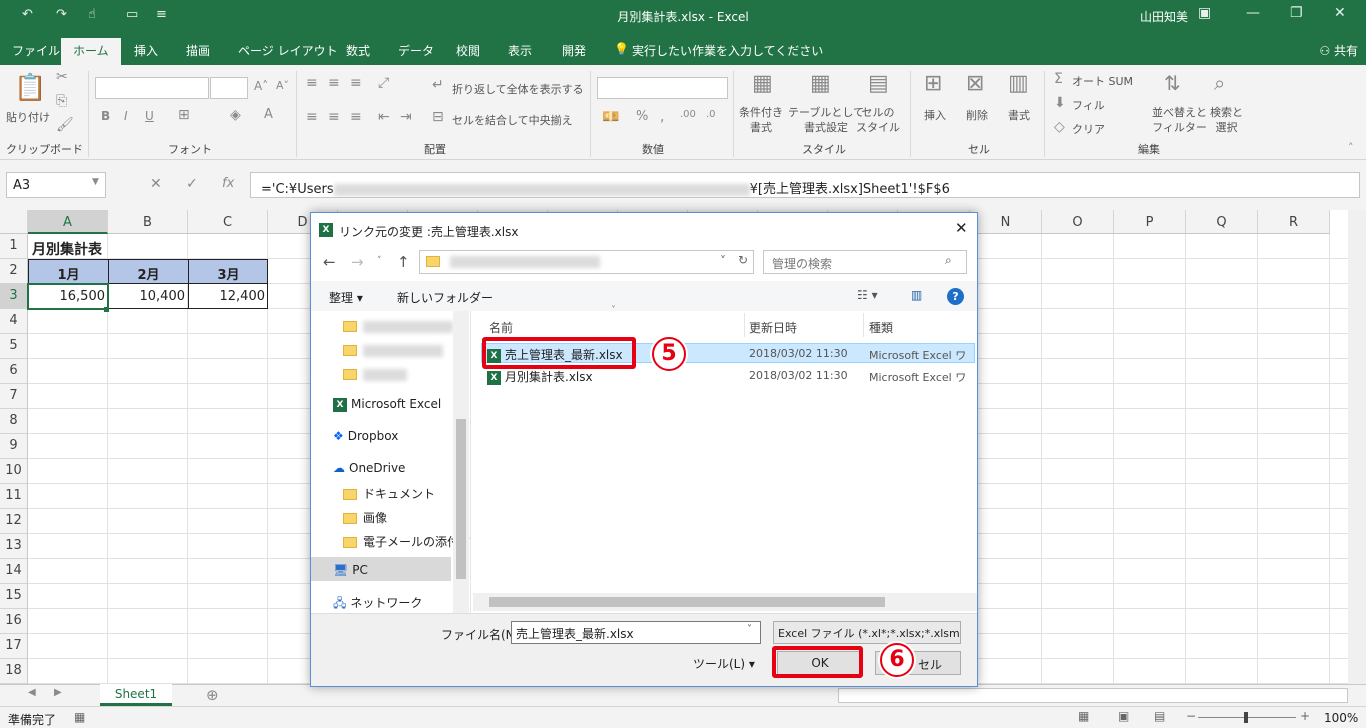 This screenshot has height=728, width=1366. I want to click on grow-font-icon: A˄, so click(261, 86).